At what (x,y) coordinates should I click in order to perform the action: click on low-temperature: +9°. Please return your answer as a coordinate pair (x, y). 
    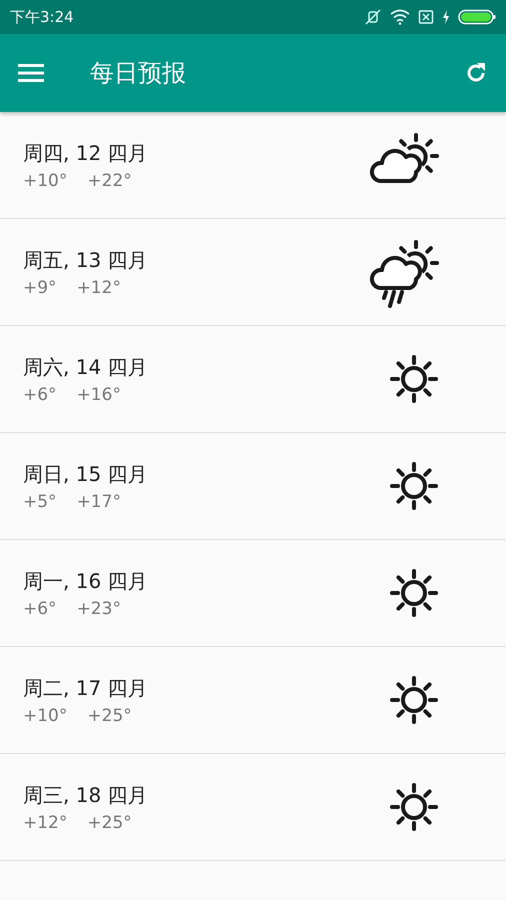
    Looking at the image, I should click on (40, 288).